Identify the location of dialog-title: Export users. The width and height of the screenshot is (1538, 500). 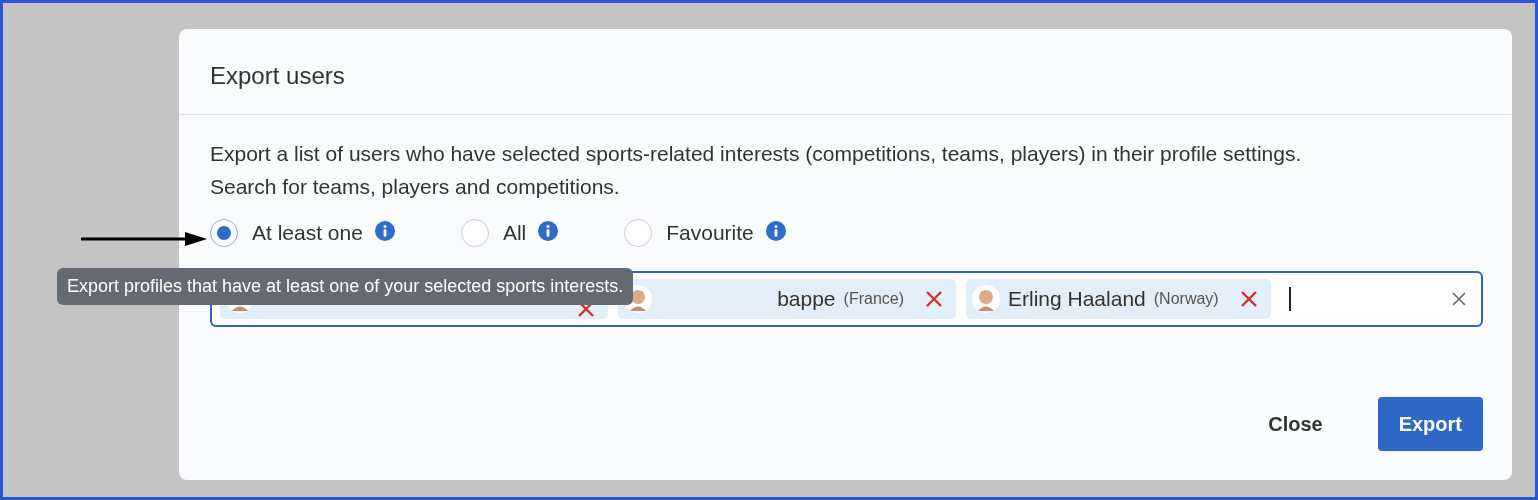
(277, 75).